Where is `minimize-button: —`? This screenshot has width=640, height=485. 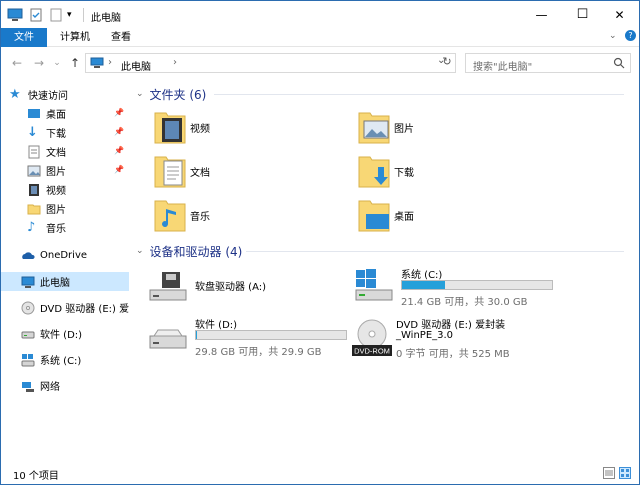
minimize-button: — is located at coordinates (541, 14).